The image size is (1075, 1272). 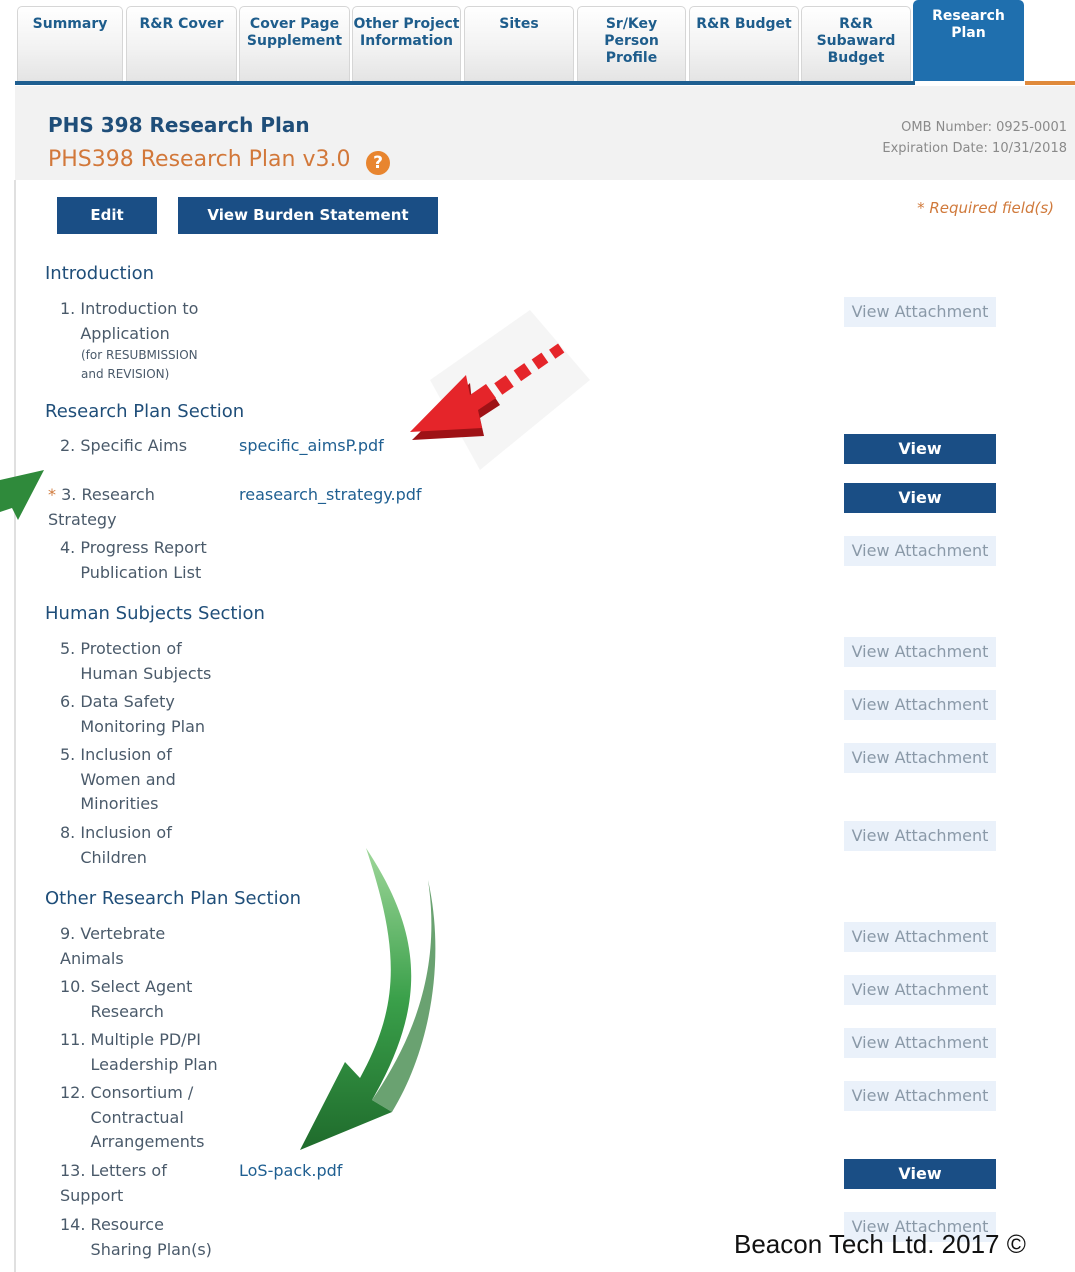 I want to click on watermark: Beacon Tech Ltd. 2017 ©, so click(x=880, y=1244).